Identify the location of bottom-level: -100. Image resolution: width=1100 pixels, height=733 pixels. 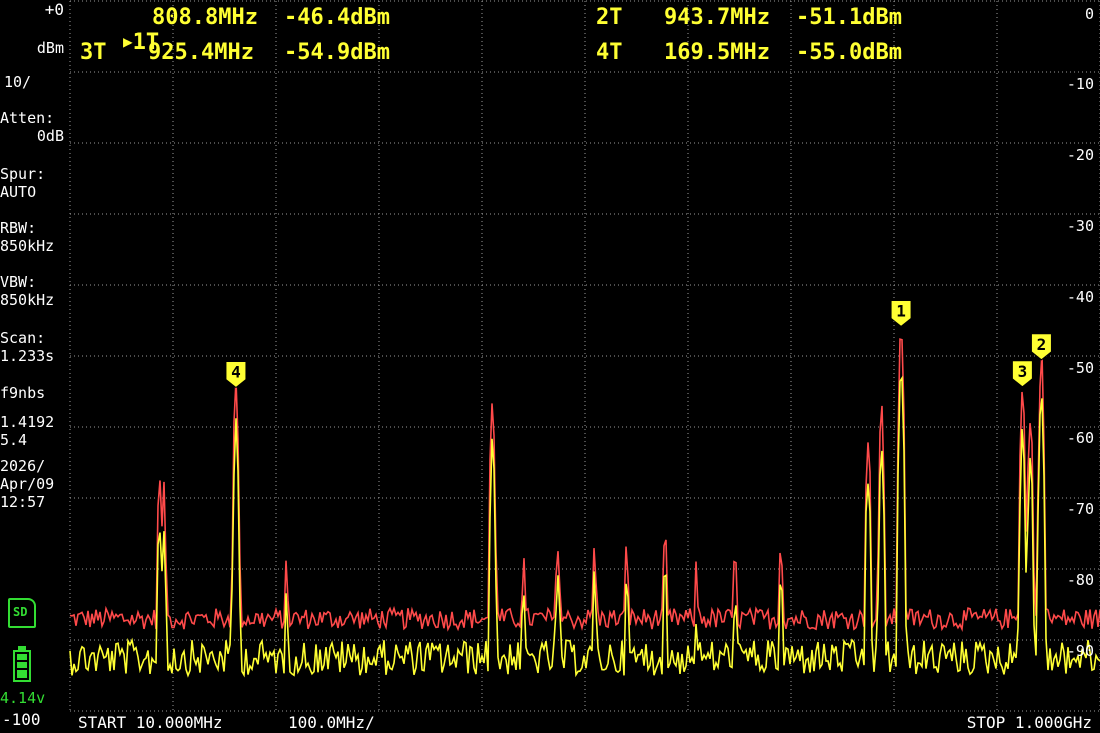
(21, 719).